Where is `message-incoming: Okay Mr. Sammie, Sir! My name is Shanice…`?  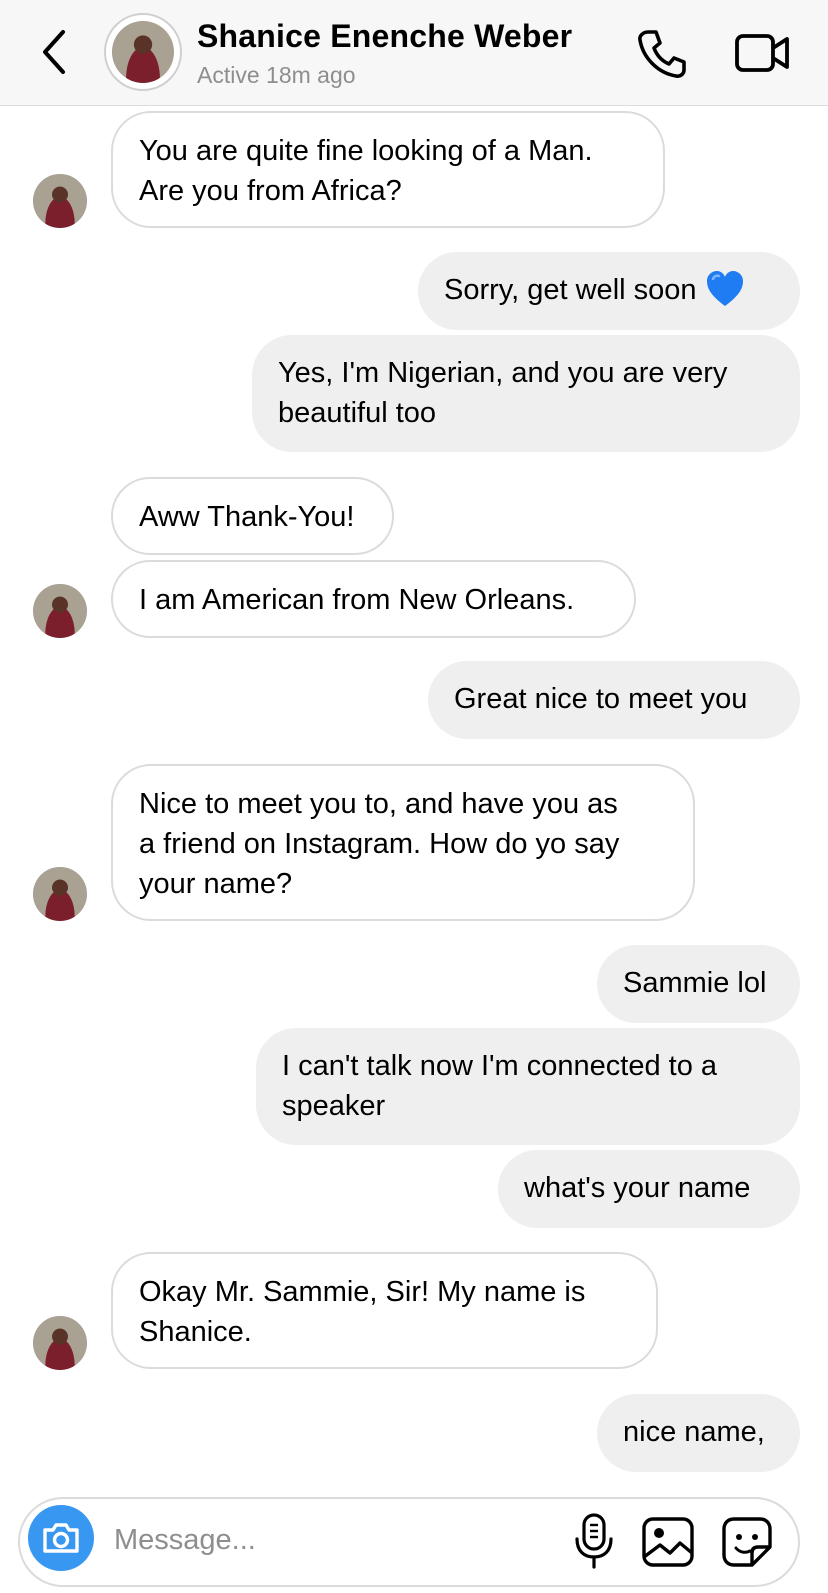 message-incoming: Okay Mr. Sammie, Sir! My name is Shanice… is located at coordinates (384, 1310).